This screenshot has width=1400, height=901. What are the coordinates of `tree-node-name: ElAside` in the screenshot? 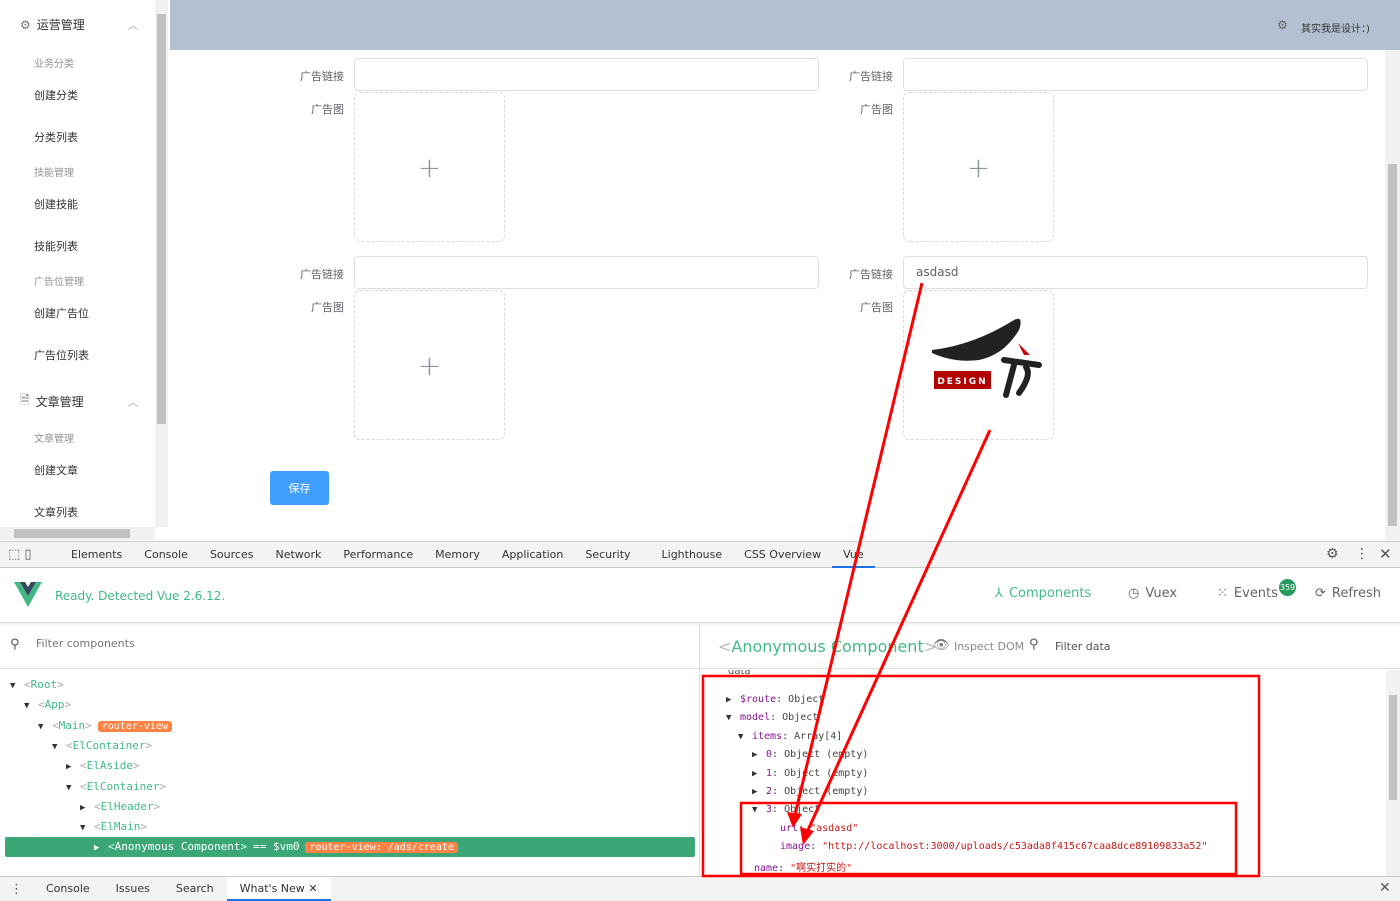 It's located at (109, 766).